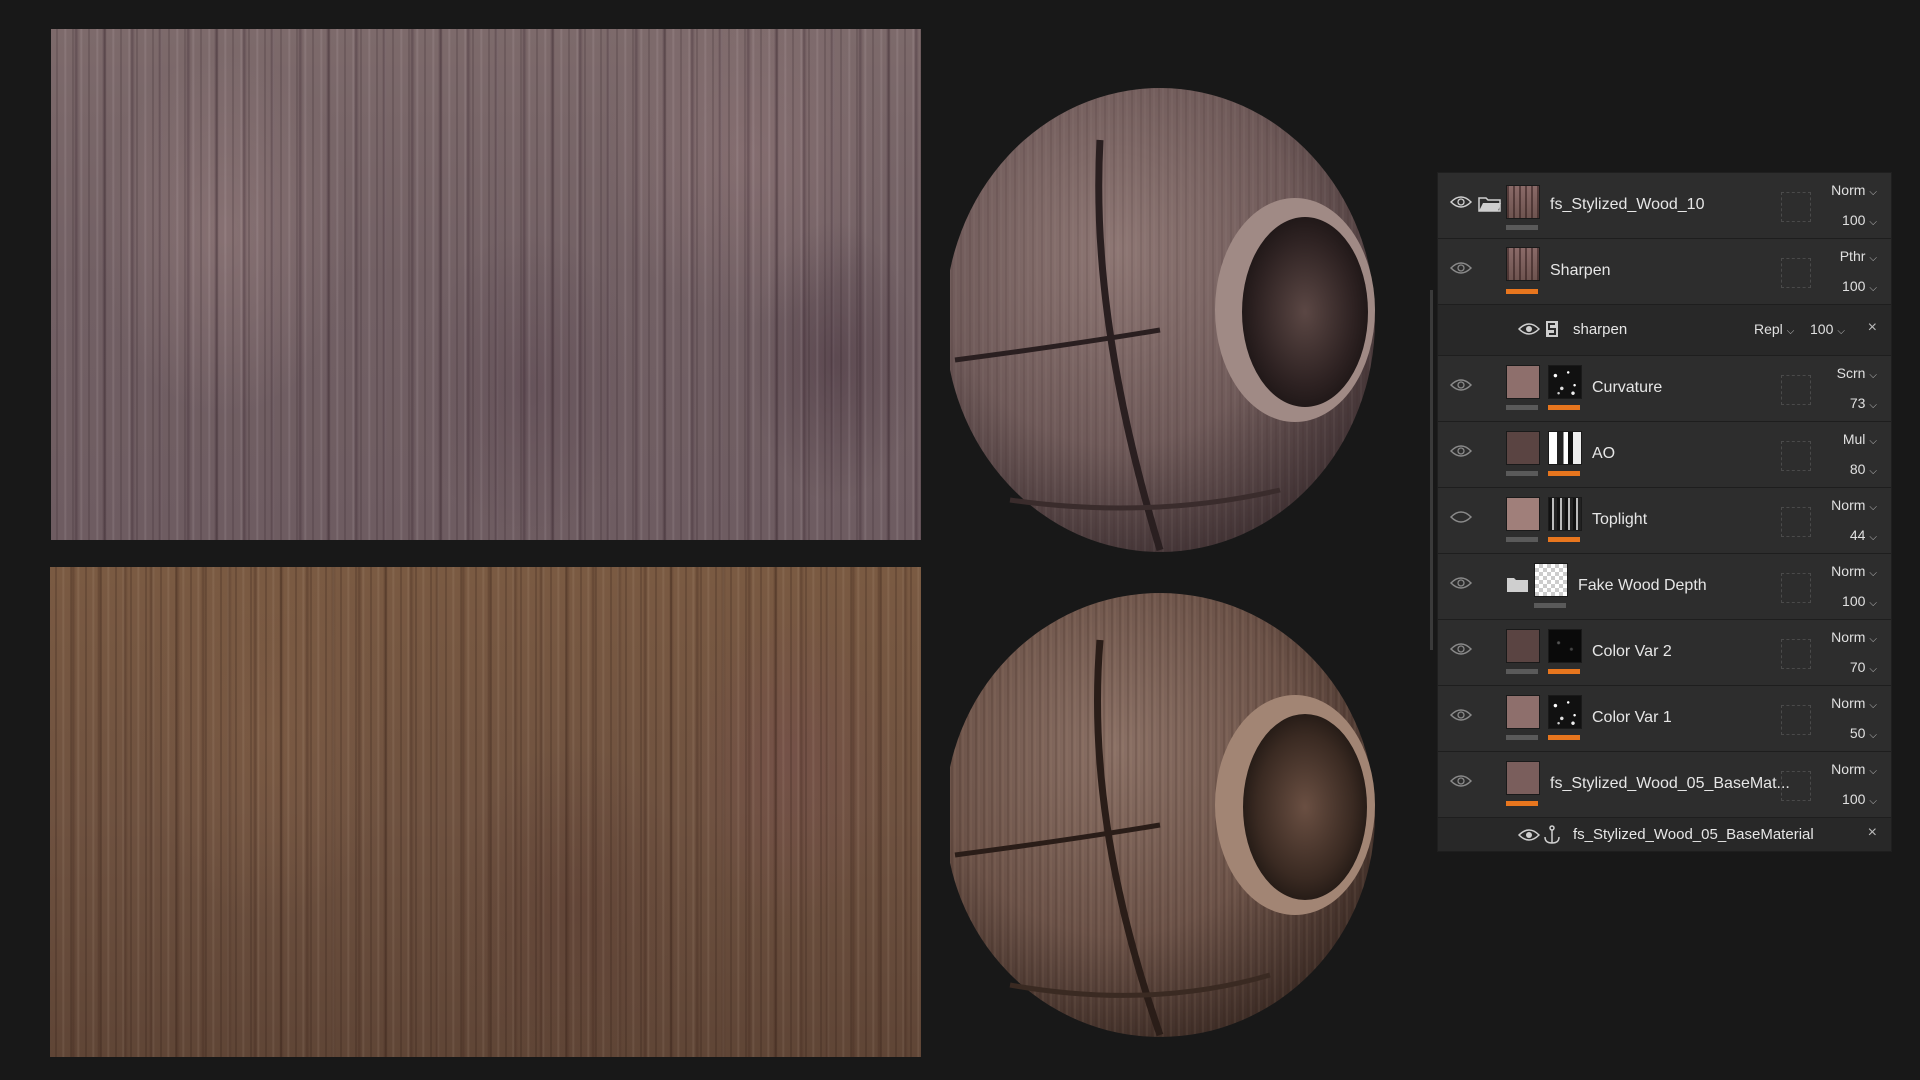 This screenshot has height=1080, width=1920. Describe the element at coordinates (1172, 820) in the screenshot. I see `preview-sphere-brown` at that location.